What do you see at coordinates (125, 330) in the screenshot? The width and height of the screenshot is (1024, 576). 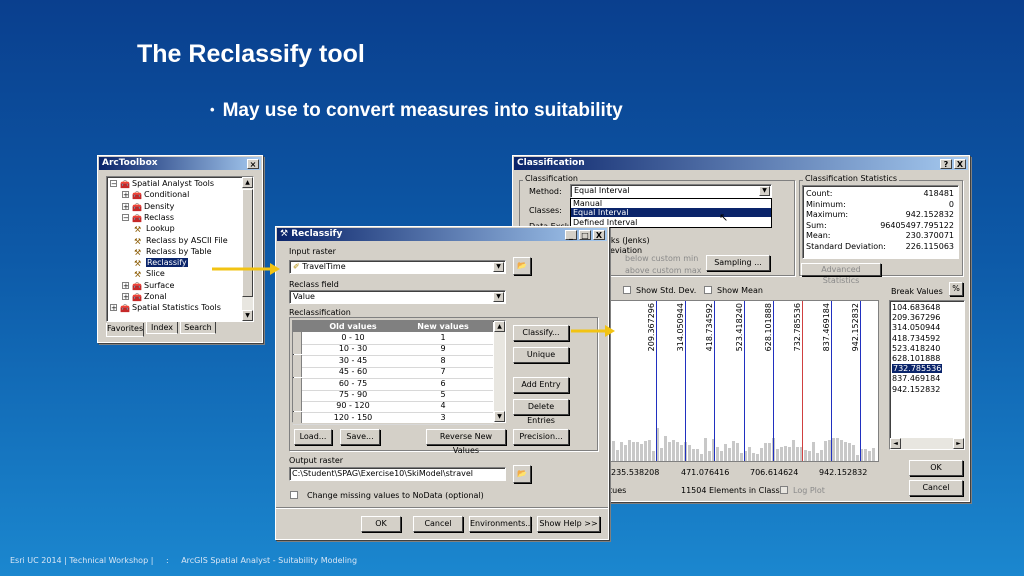 I see `tab-favorites: Favorites` at bounding box center [125, 330].